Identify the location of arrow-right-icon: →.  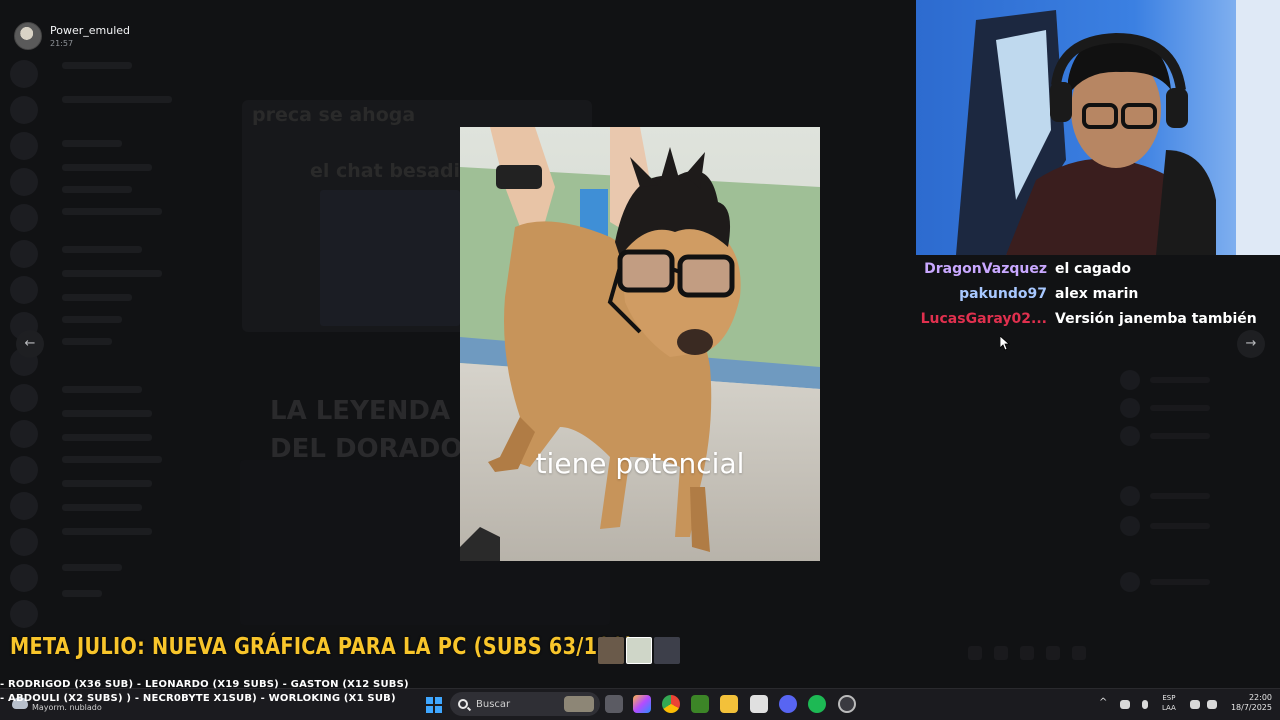
(1251, 343).